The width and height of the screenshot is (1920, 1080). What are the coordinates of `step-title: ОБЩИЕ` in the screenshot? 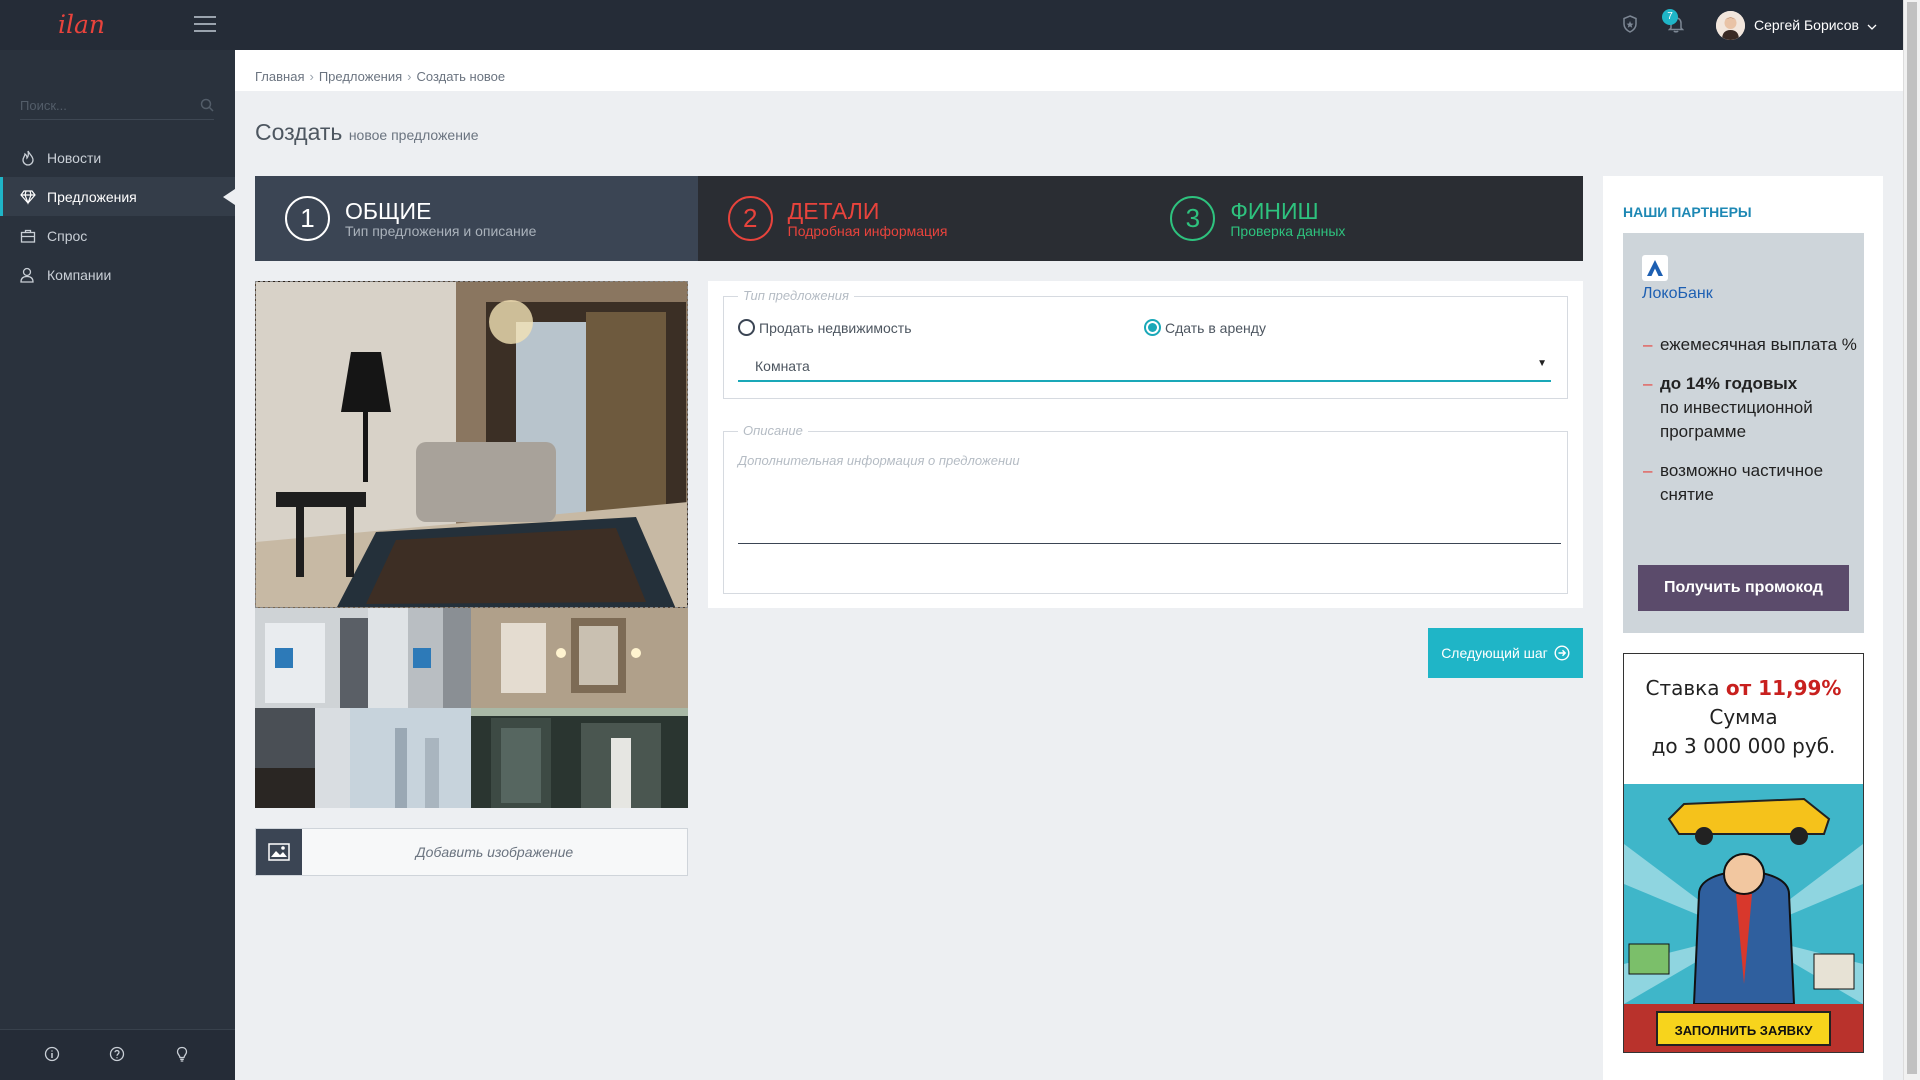 It's located at (388, 210).